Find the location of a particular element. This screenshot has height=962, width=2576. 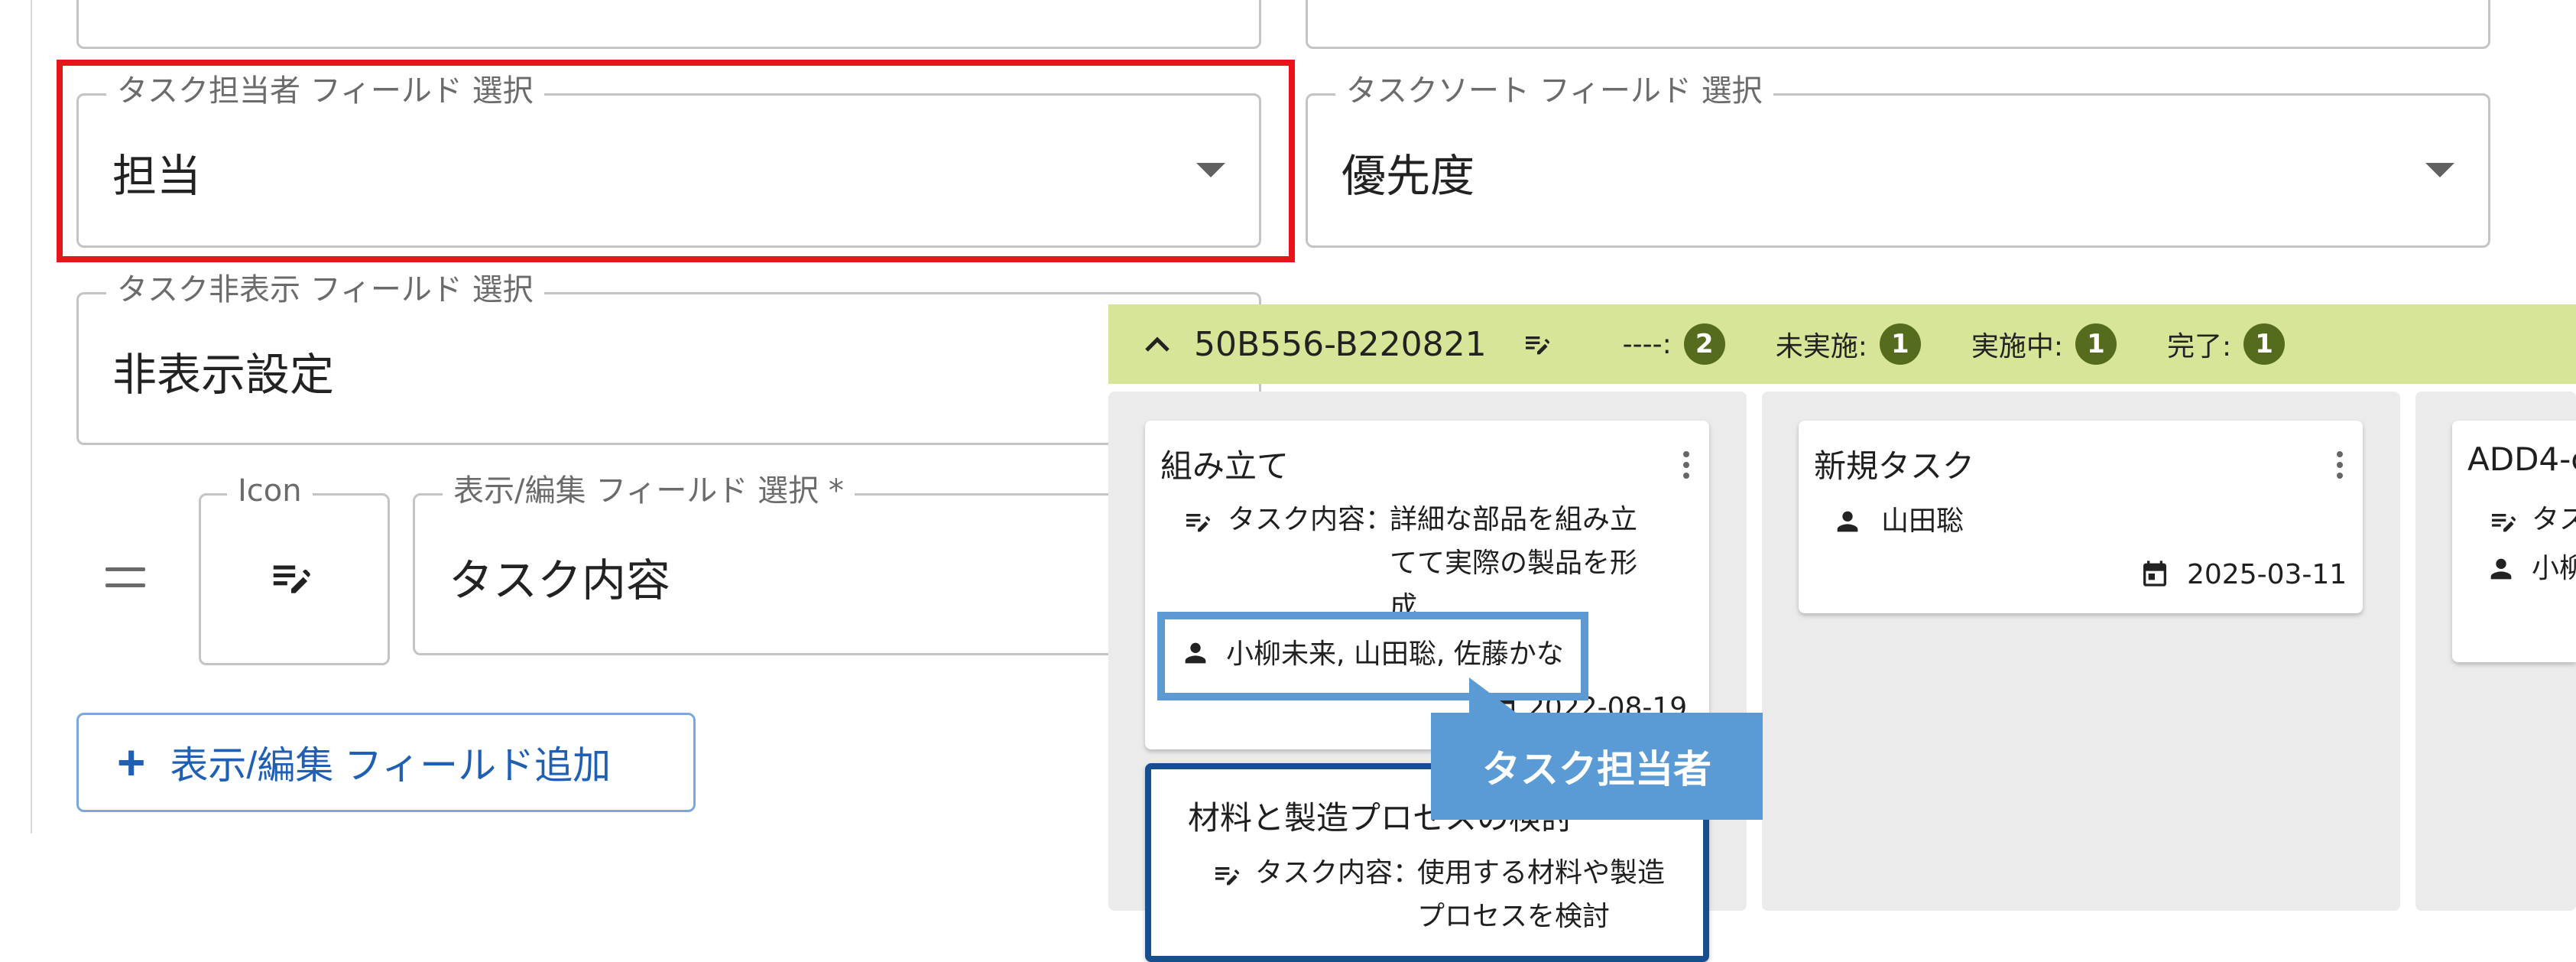

group-name: 50B556-B220821 is located at coordinates (1340, 344).